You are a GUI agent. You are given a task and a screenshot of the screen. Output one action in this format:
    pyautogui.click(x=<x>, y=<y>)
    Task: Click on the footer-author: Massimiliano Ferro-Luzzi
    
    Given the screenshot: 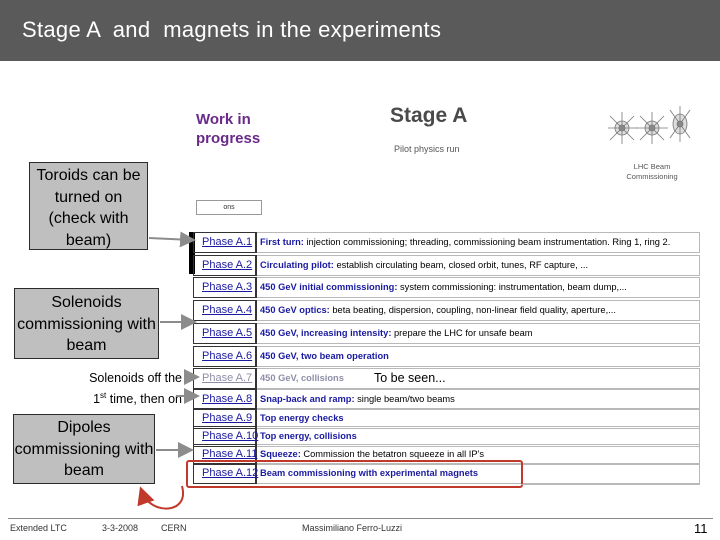 What is the action you would take?
    pyautogui.click(x=352, y=528)
    